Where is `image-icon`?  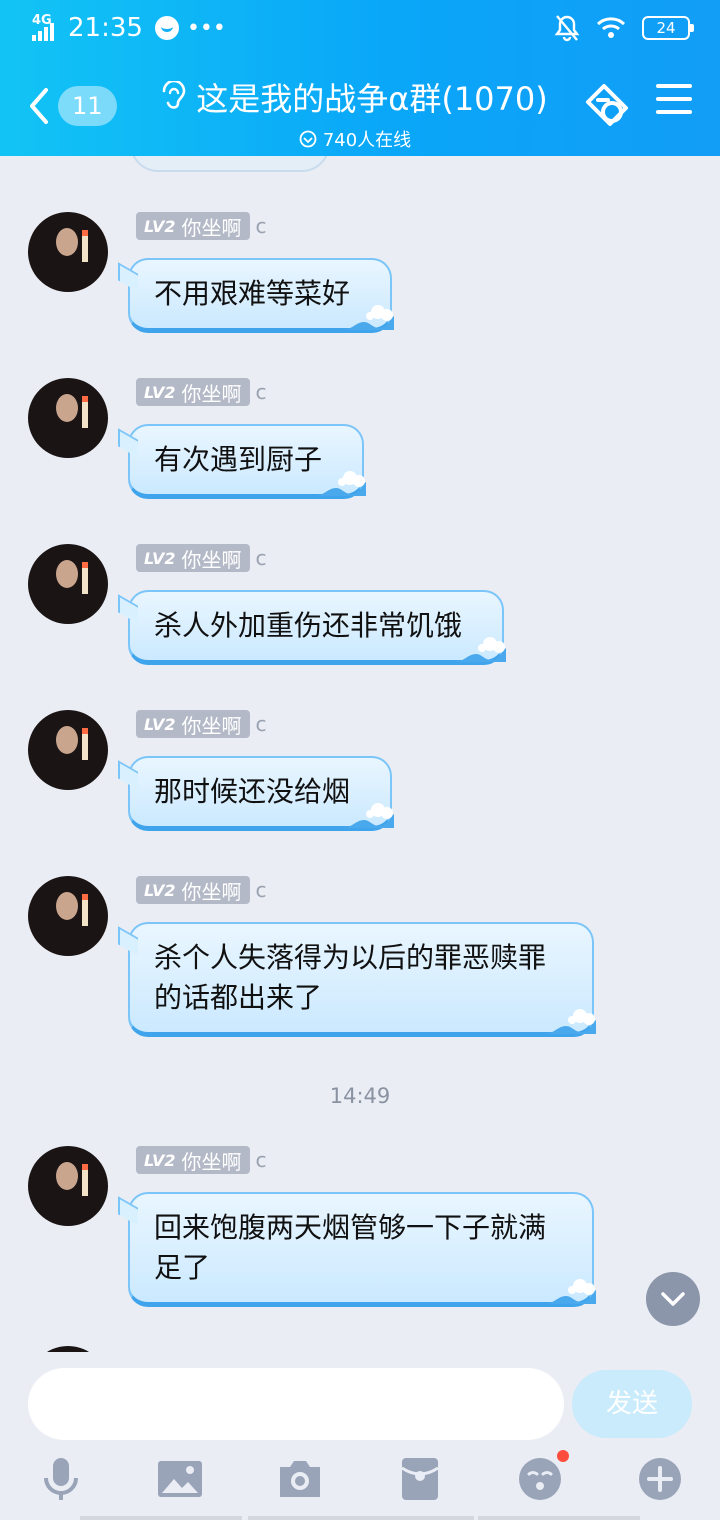 image-icon is located at coordinates (180, 1479).